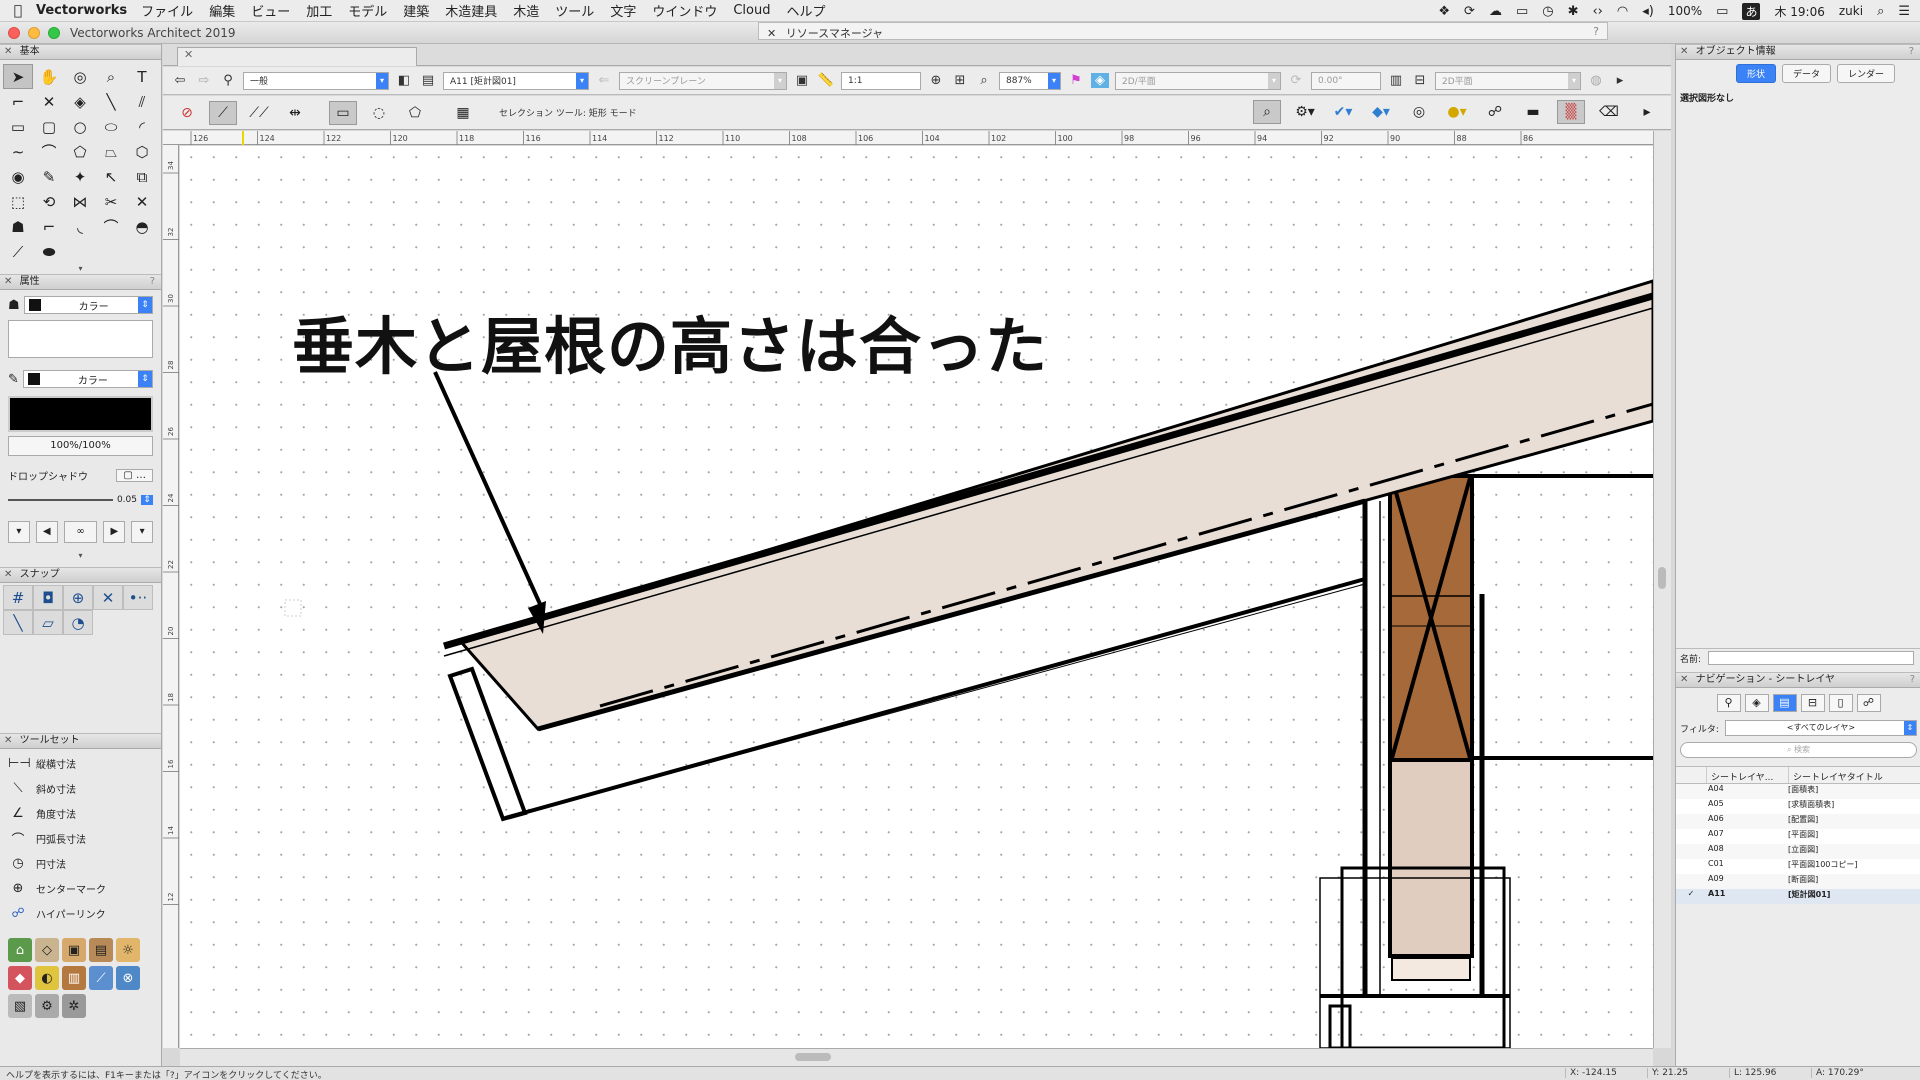  What do you see at coordinates (751, 10) in the screenshot?
I see `menu-cloud: Cloud` at bounding box center [751, 10].